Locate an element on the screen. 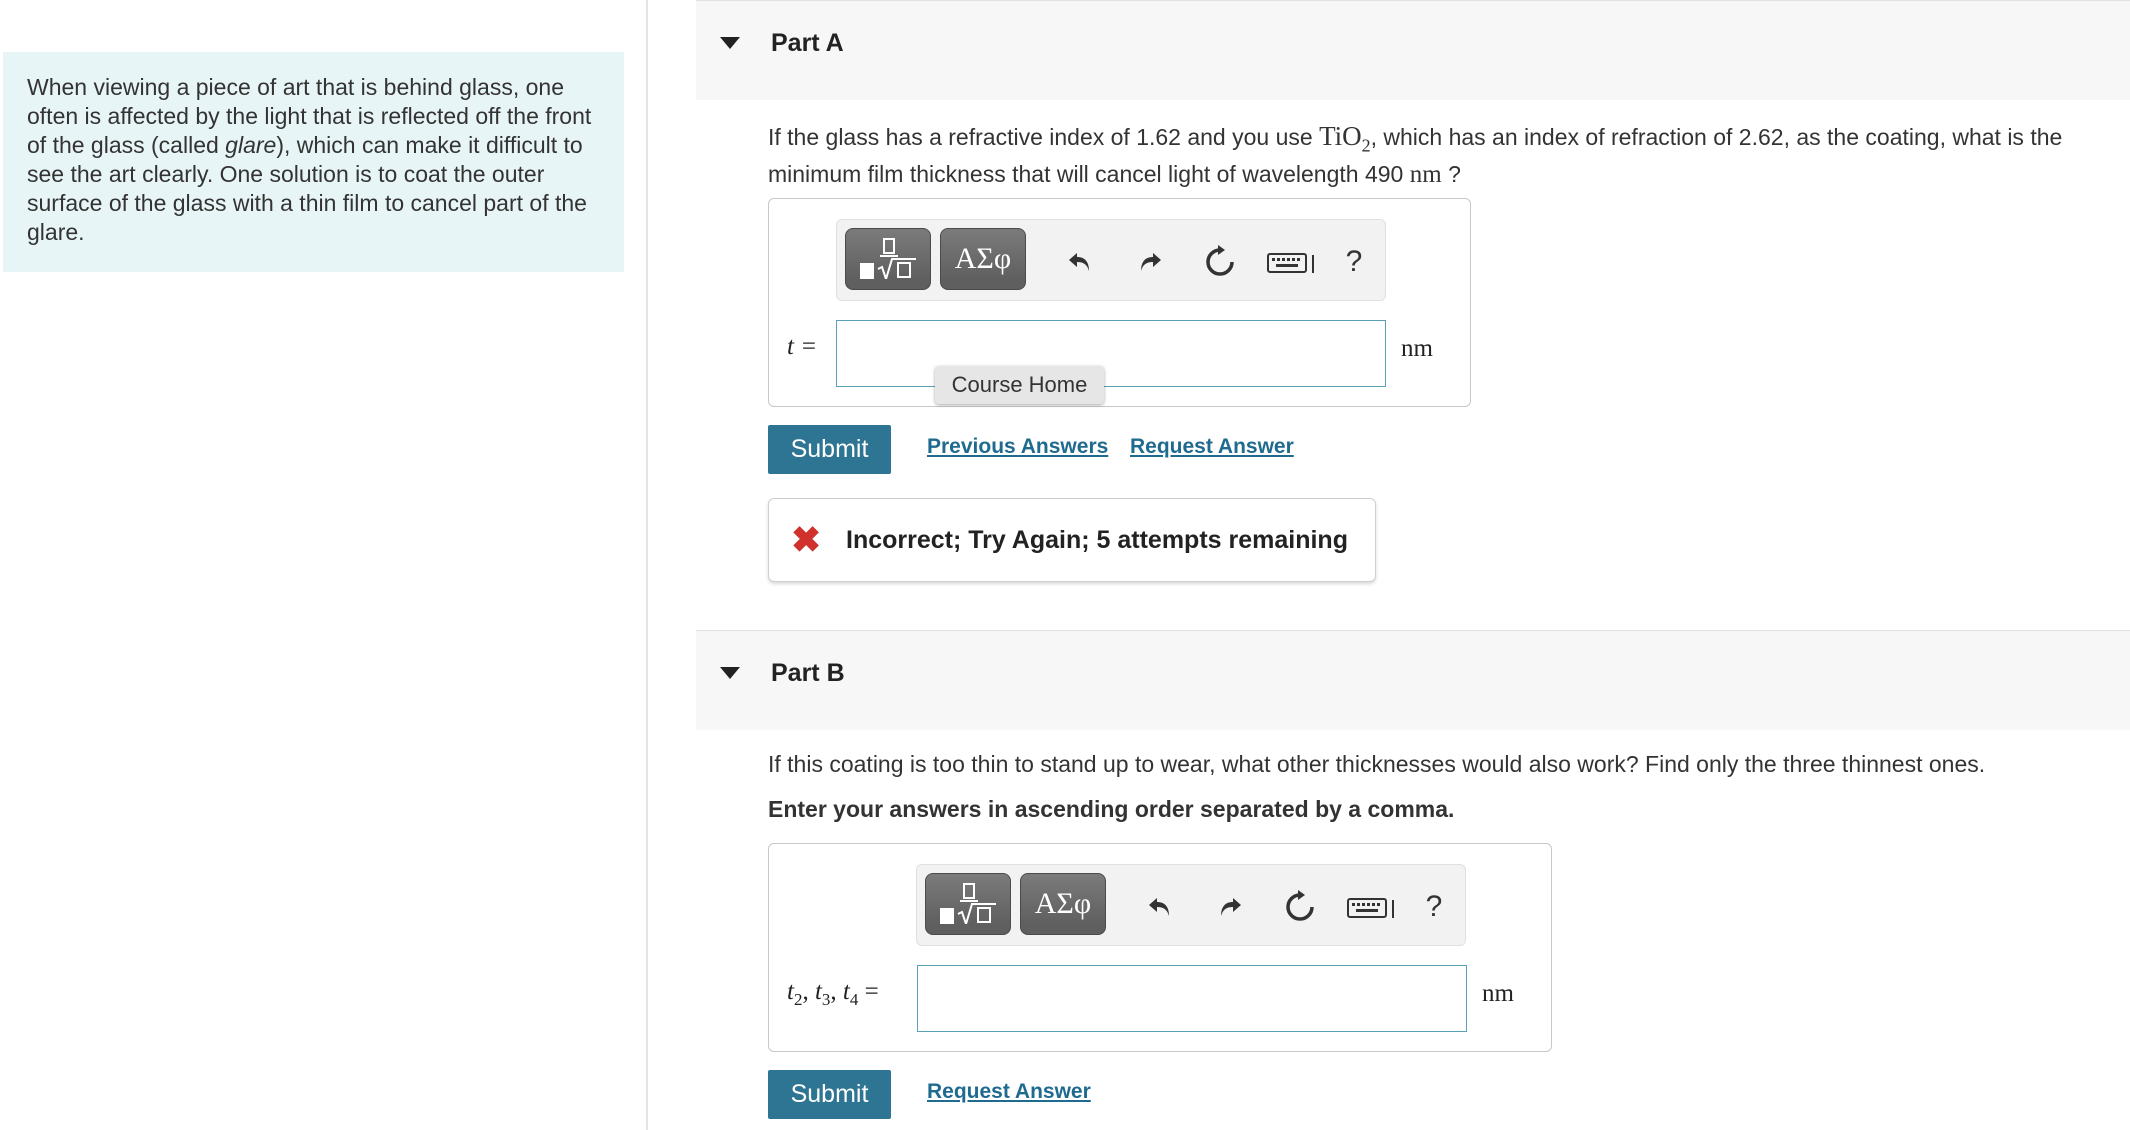  part-b-submit-button: Submit is located at coordinates (829, 1094).